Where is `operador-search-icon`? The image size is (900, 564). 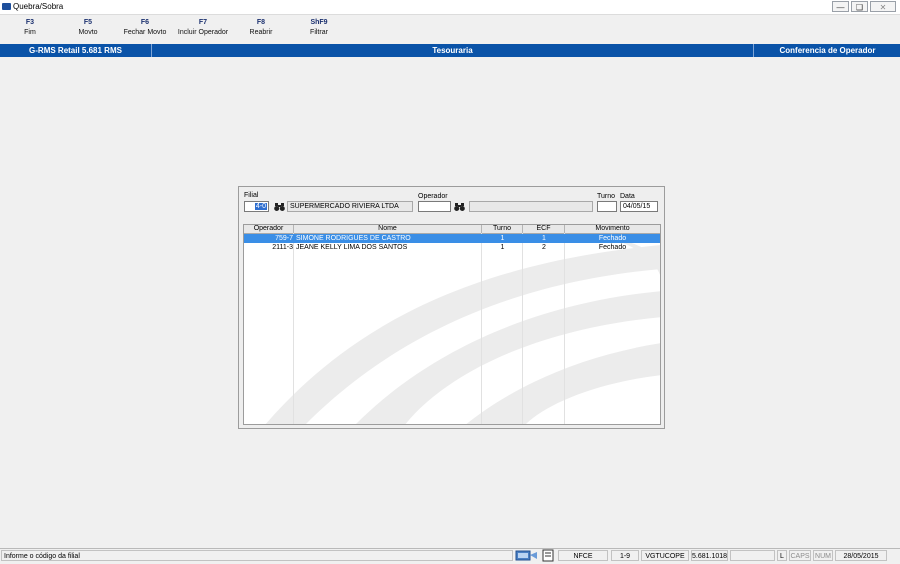 operador-search-icon is located at coordinates (459, 207).